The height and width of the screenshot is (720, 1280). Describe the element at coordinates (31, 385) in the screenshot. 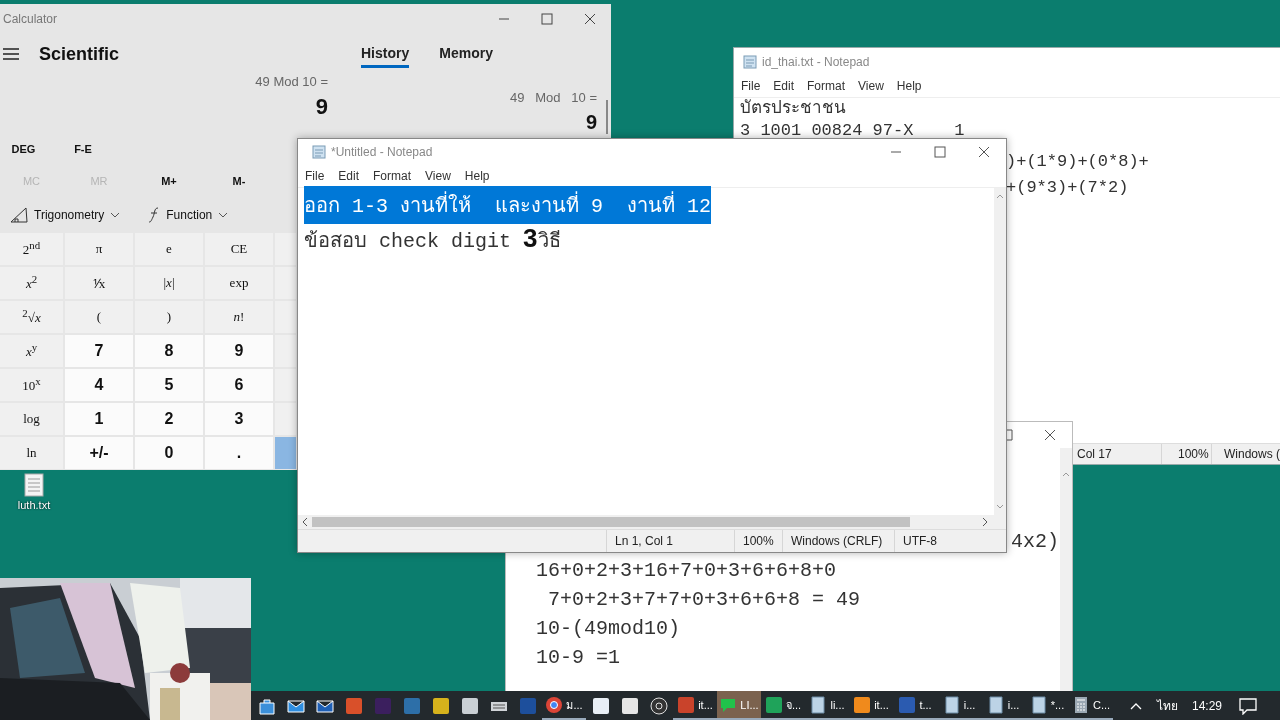

I see `calculator-key: 10$^{x}$` at that location.